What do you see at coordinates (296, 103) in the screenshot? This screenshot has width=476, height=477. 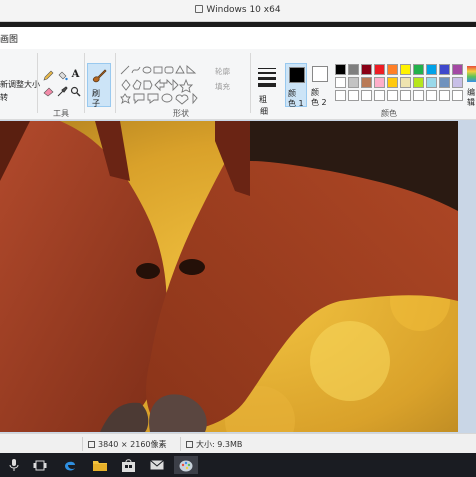 I see `color1-label-2: 色 1` at bounding box center [296, 103].